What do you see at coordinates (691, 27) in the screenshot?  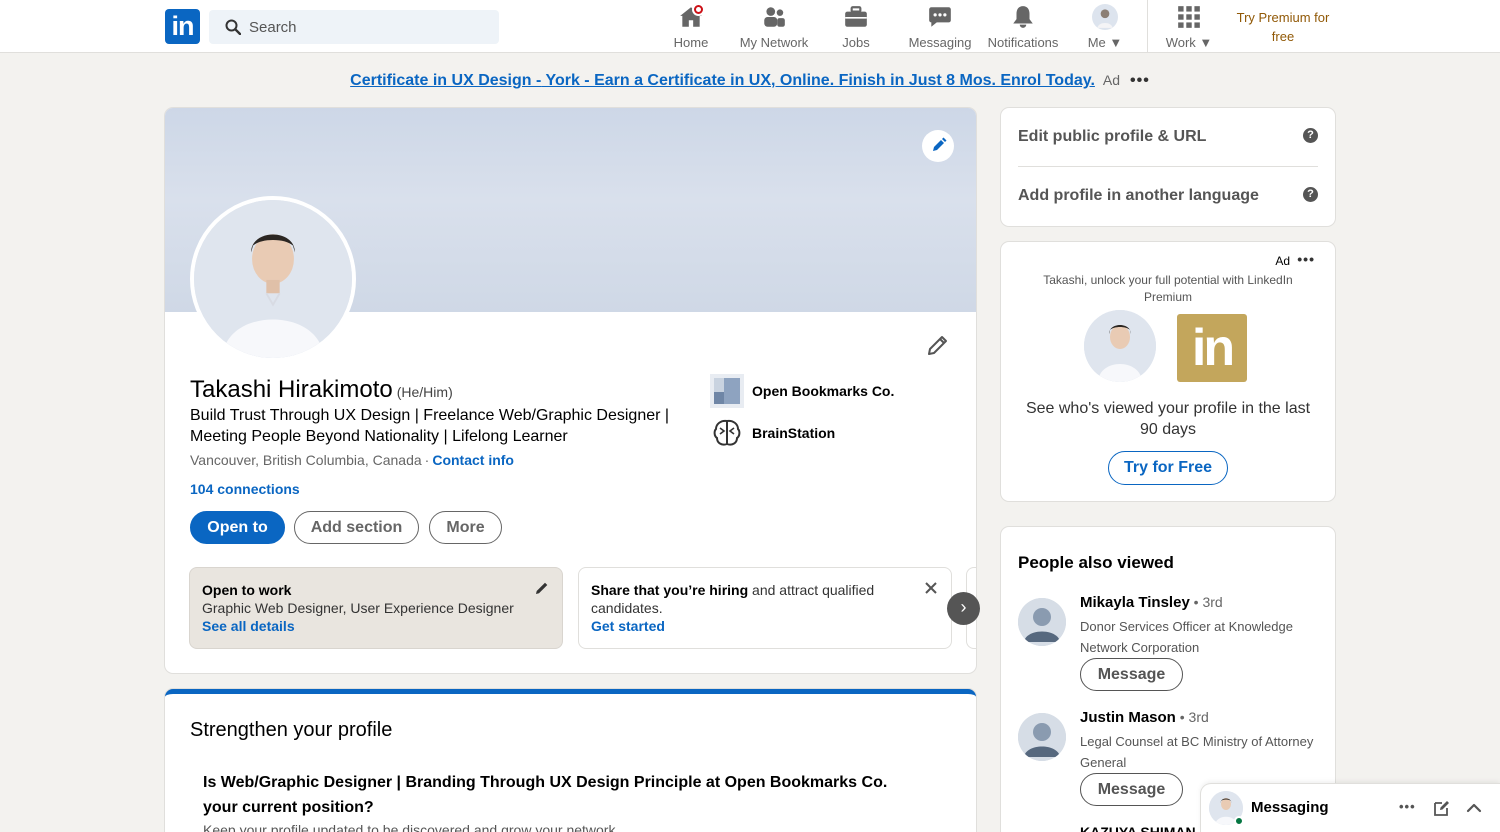 I see `nav-home: Home` at bounding box center [691, 27].